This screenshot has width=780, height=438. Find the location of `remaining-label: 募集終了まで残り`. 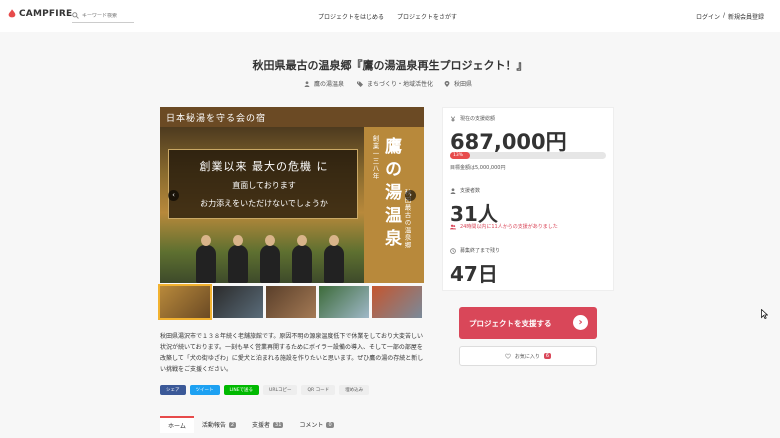

remaining-label: 募集終了まで残り is located at coordinates (475, 250).